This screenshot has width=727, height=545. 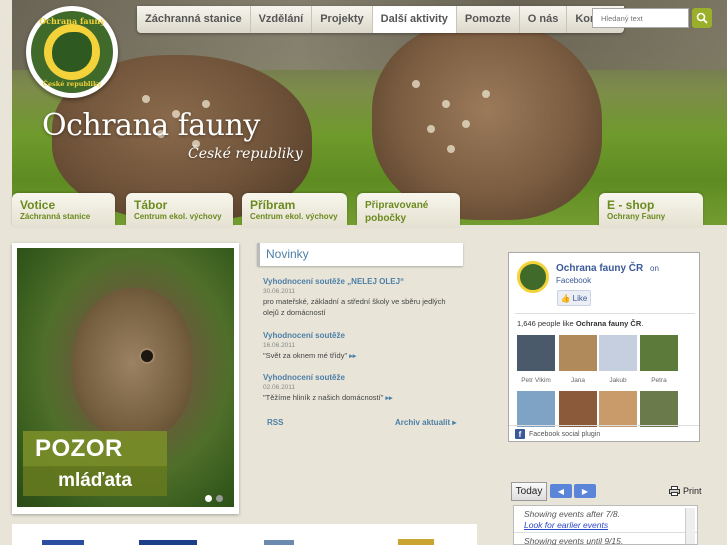 I want to click on fb-fan-count: 1,646 people like Ochrana fauny ČR., so click(x=580, y=323).